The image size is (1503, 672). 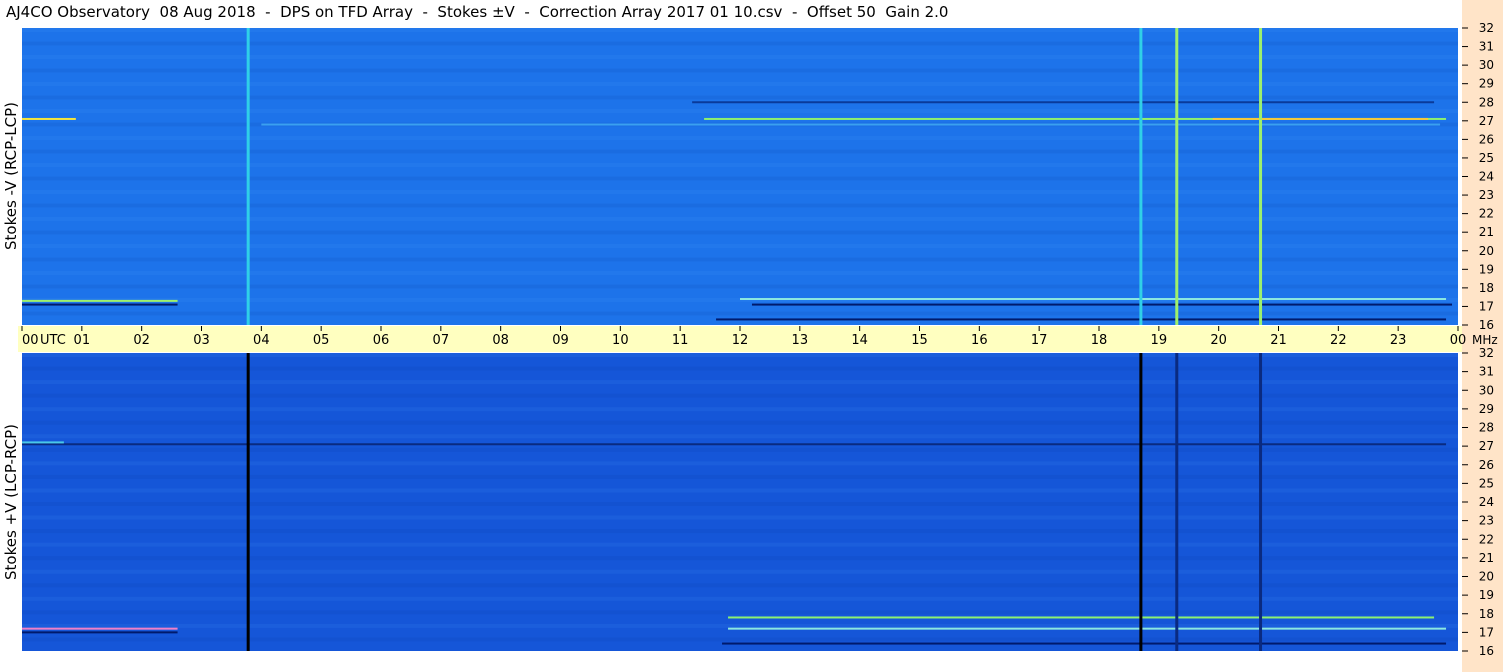 What do you see at coordinates (620, 340) in the screenshot?
I see `utc-tick-label: 10` at bounding box center [620, 340].